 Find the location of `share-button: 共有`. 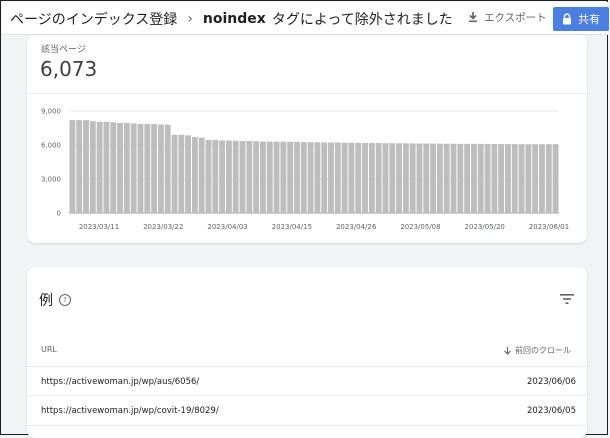

share-button: 共有 is located at coordinates (581, 19).